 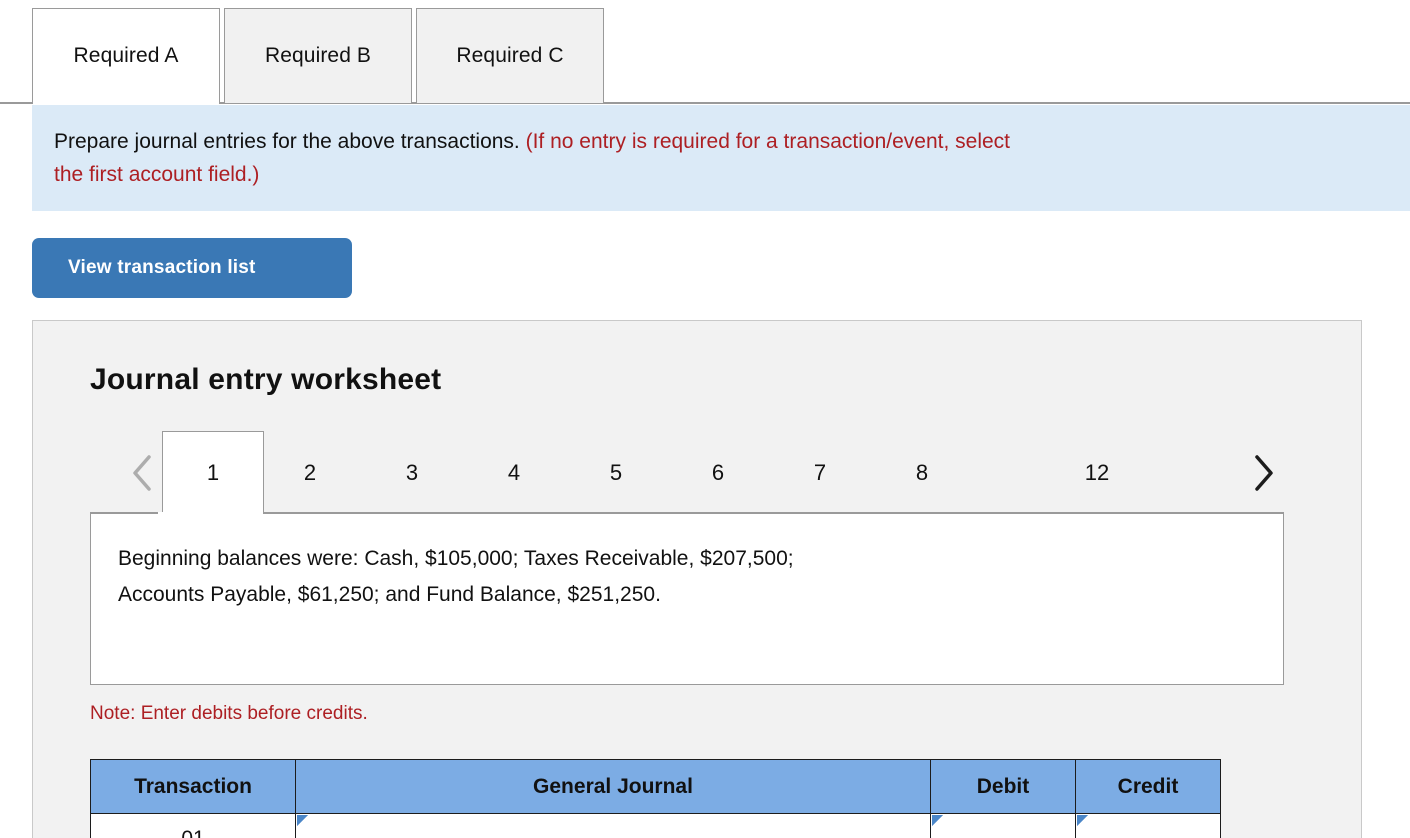 I want to click on number-tab-2: 2, so click(x=310, y=472).